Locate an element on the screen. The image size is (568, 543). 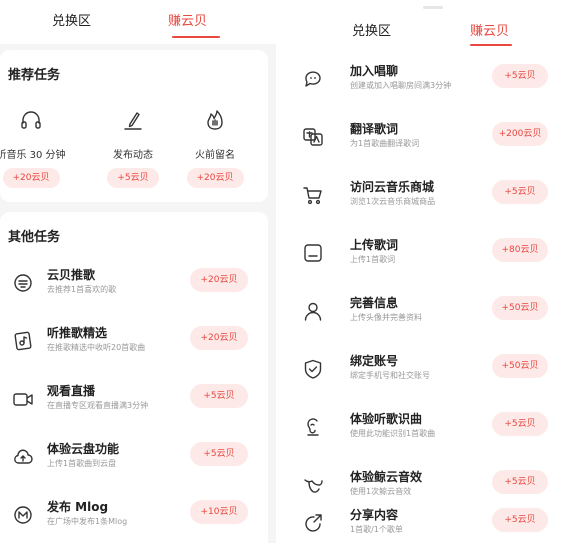
task-desc: 创建或加入唱聊房间满3分钟 is located at coordinates (401, 85).